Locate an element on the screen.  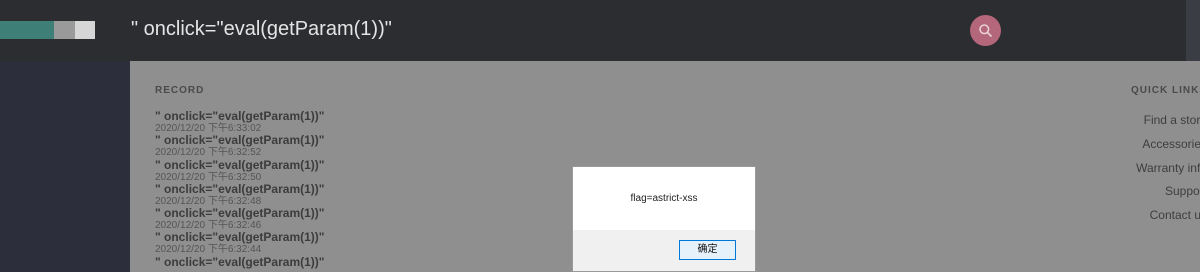
search-button is located at coordinates (985, 30).